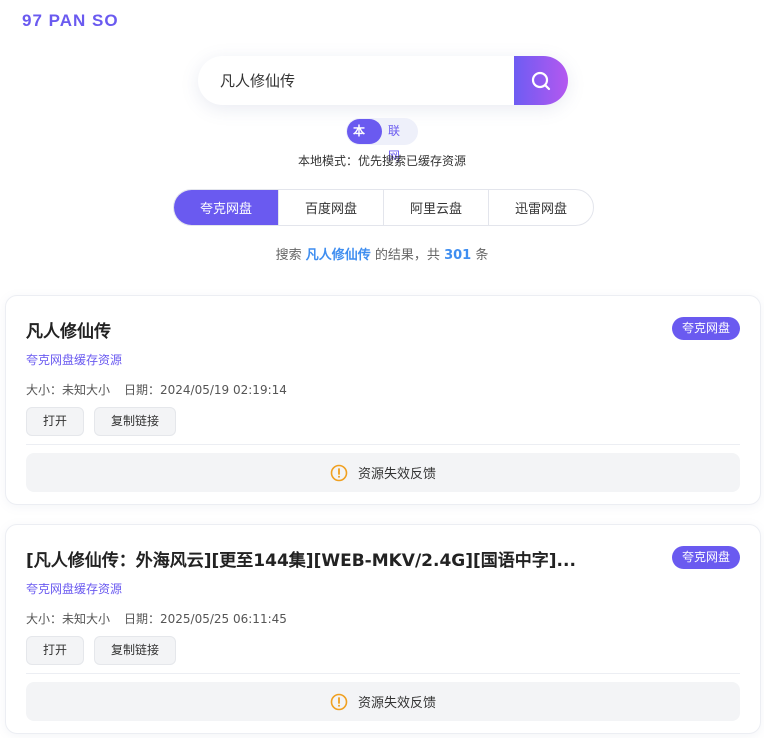 The height and width of the screenshot is (738, 764). I want to click on search-button, so click(541, 80).